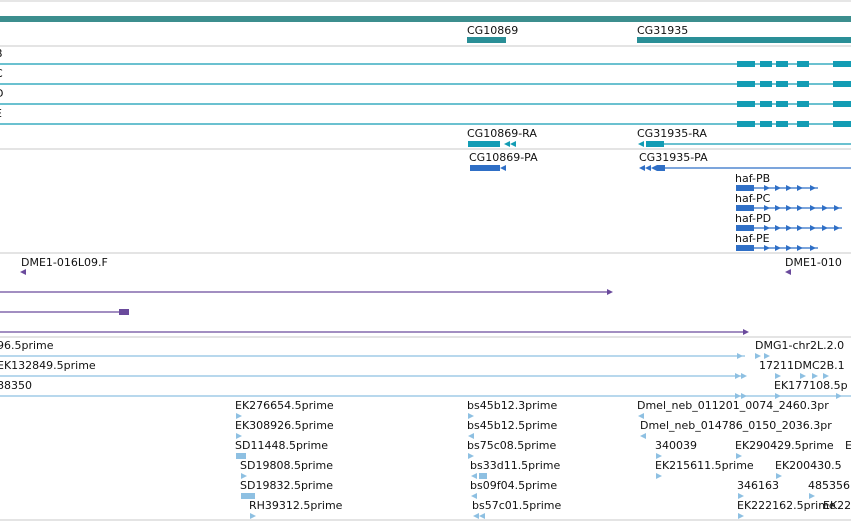 Image resolution: width=851 pixels, height=521 pixels. I want to click on transcript-row-label: D, so click(1, 93).